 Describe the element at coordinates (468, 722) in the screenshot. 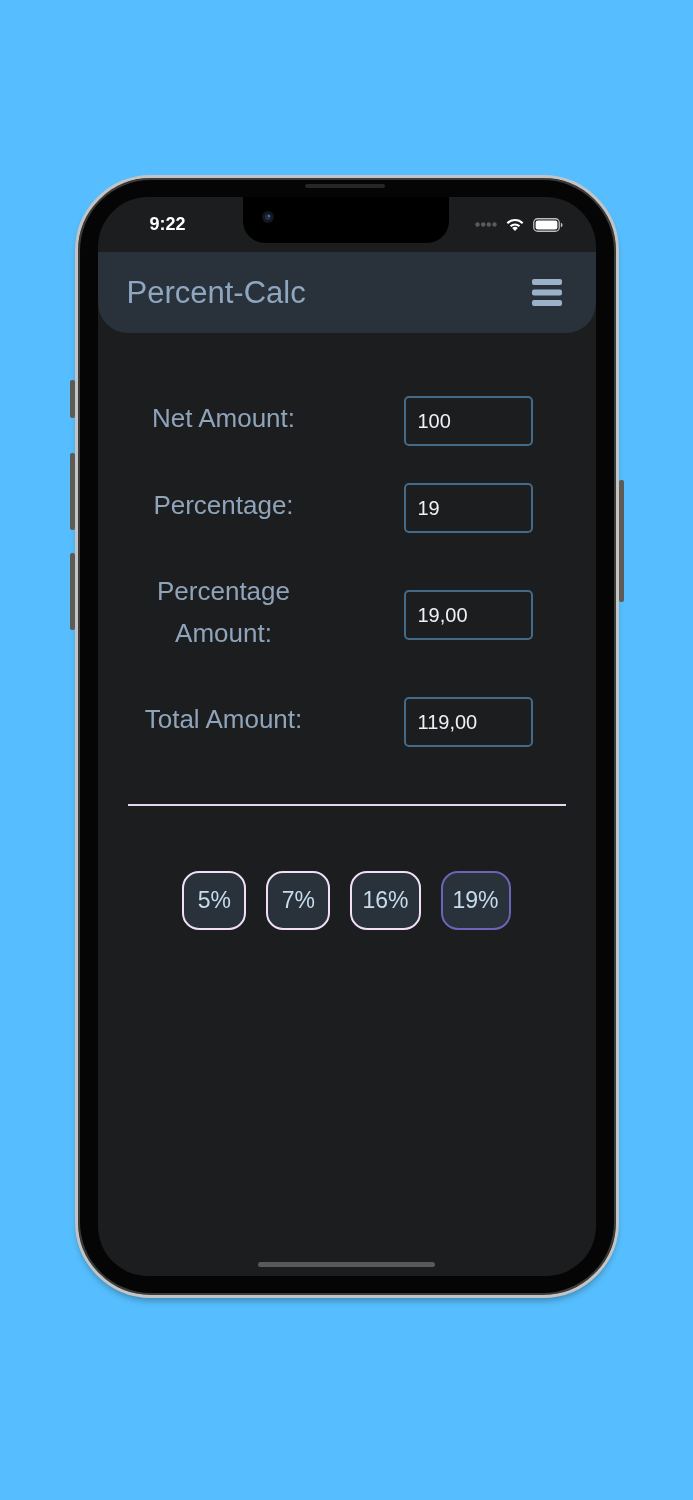

I see `amount-field: 119,00` at that location.